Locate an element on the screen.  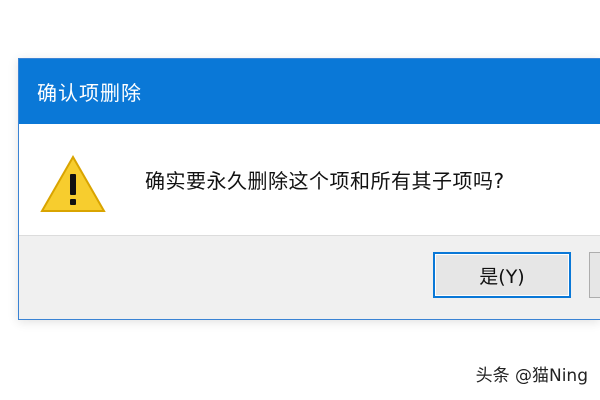
yes-button: 是(Y) is located at coordinates (502, 275).